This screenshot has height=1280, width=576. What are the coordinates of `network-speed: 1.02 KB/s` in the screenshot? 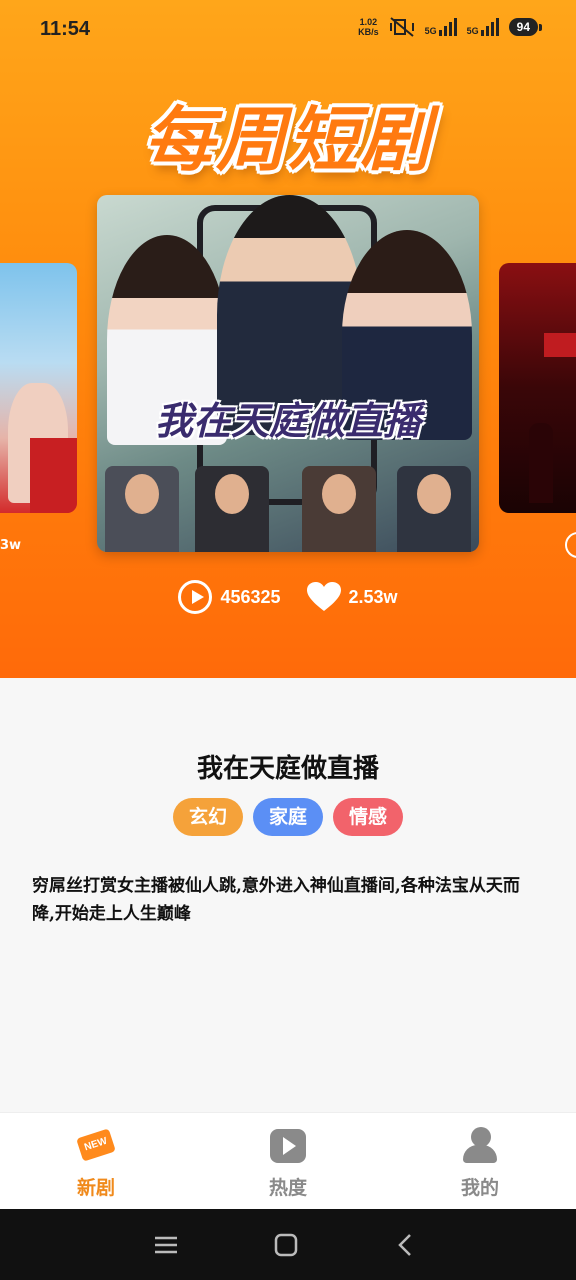 It's located at (368, 27).